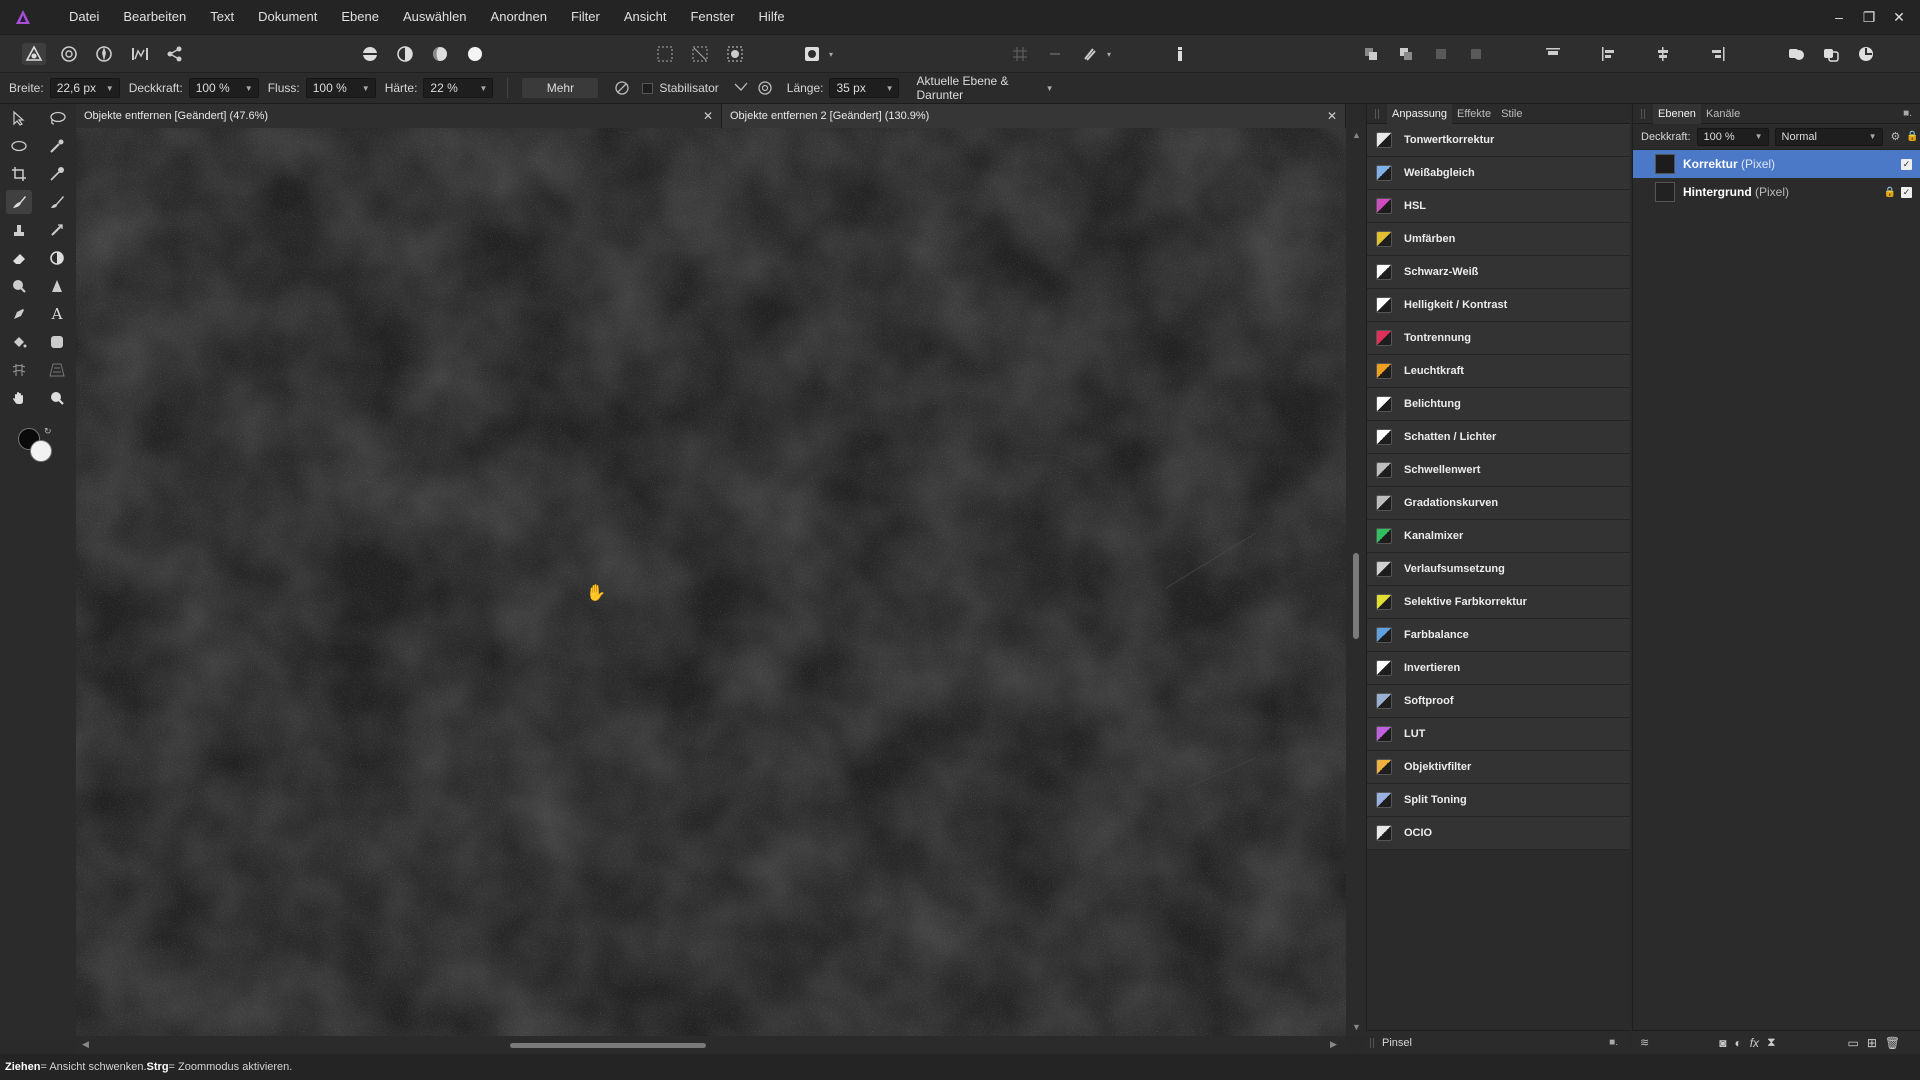 The height and width of the screenshot is (1080, 1920). What do you see at coordinates (287, 17) in the screenshot?
I see `menu-dokument: Dokument` at bounding box center [287, 17].